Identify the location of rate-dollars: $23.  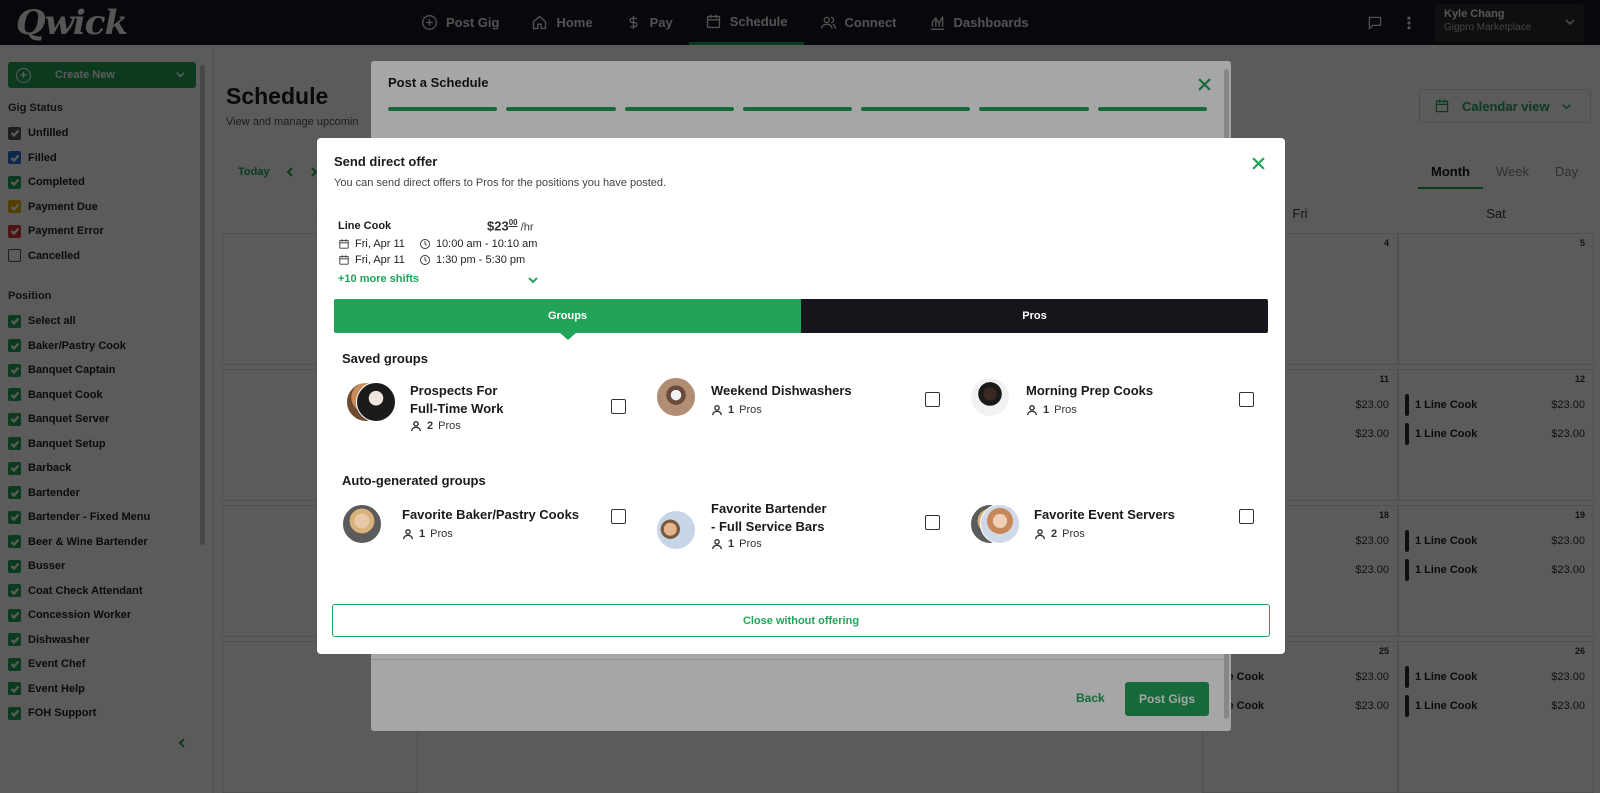
(498, 226).